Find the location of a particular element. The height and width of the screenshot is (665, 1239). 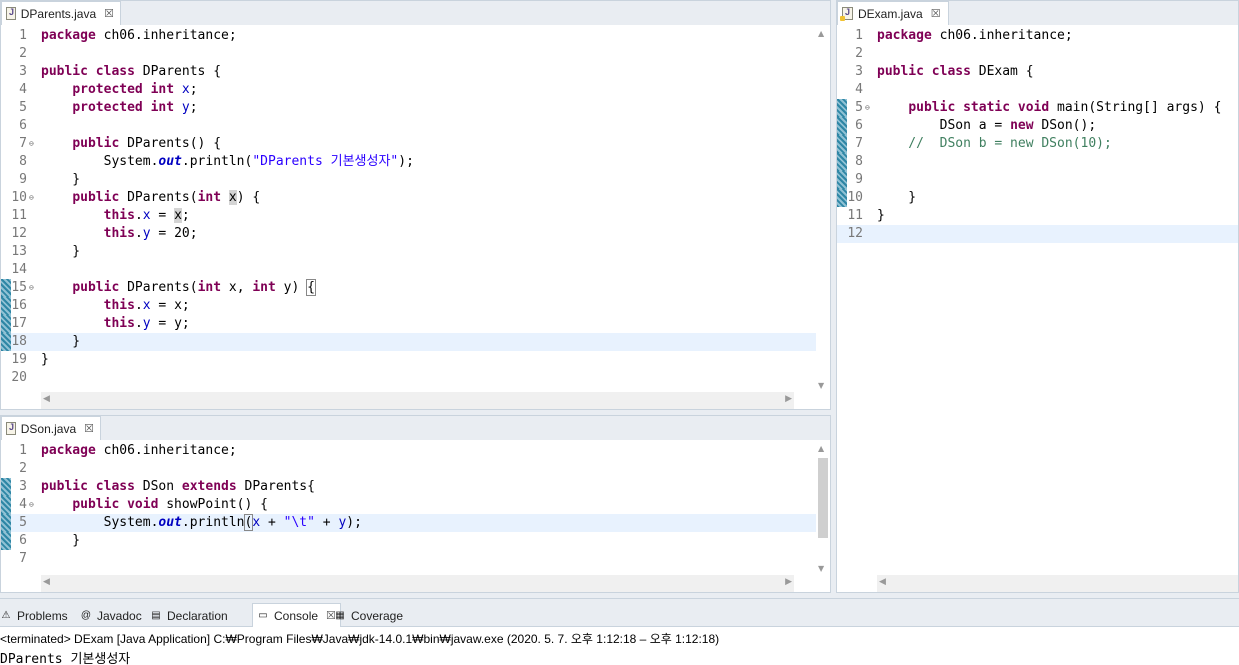

code-line: 18 } is located at coordinates (408, 342).